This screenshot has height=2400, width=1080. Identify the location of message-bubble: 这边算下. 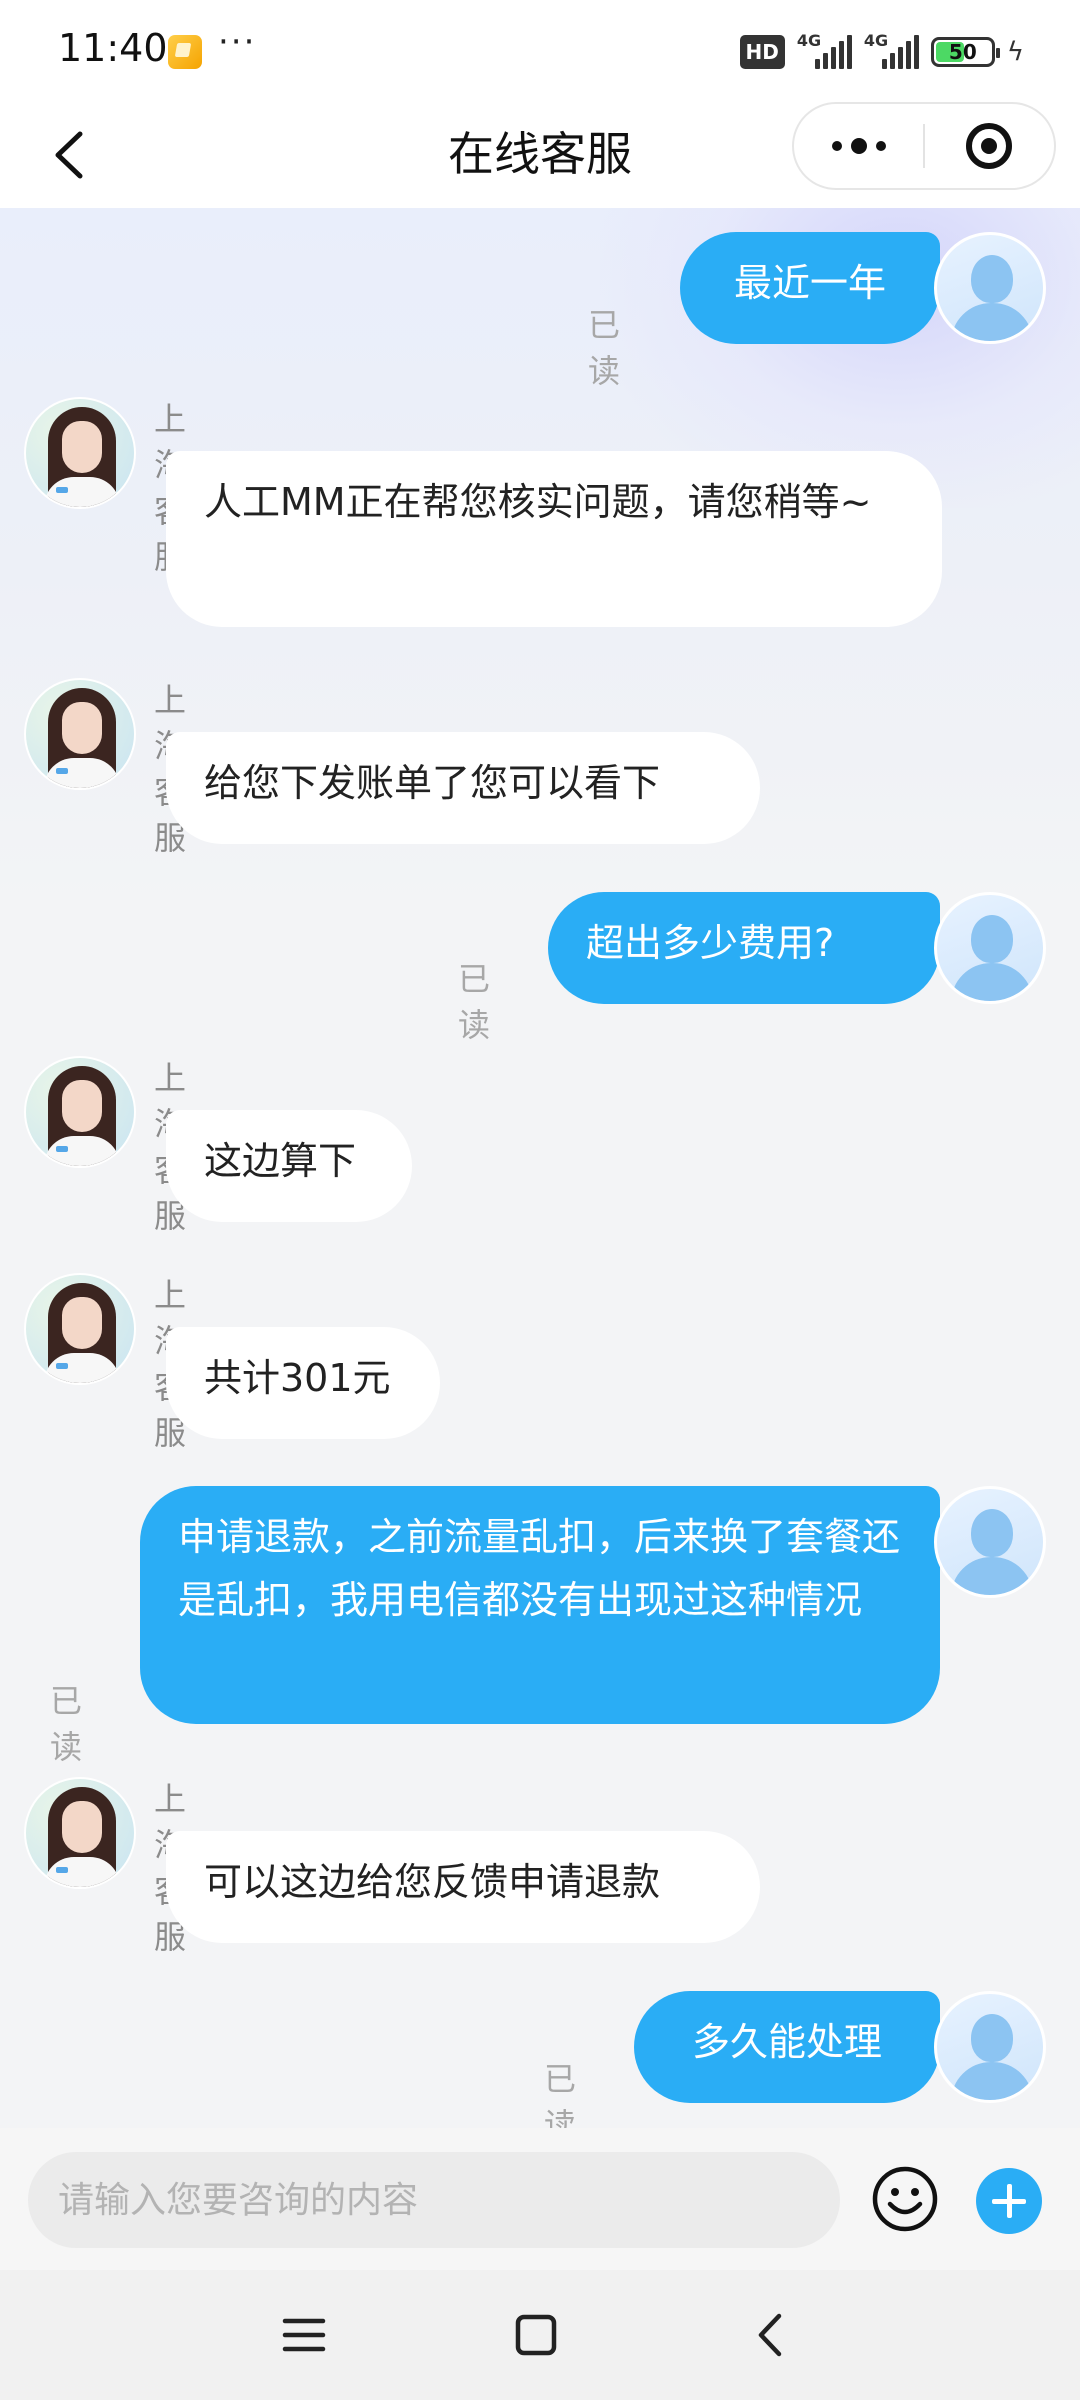
(289, 1166).